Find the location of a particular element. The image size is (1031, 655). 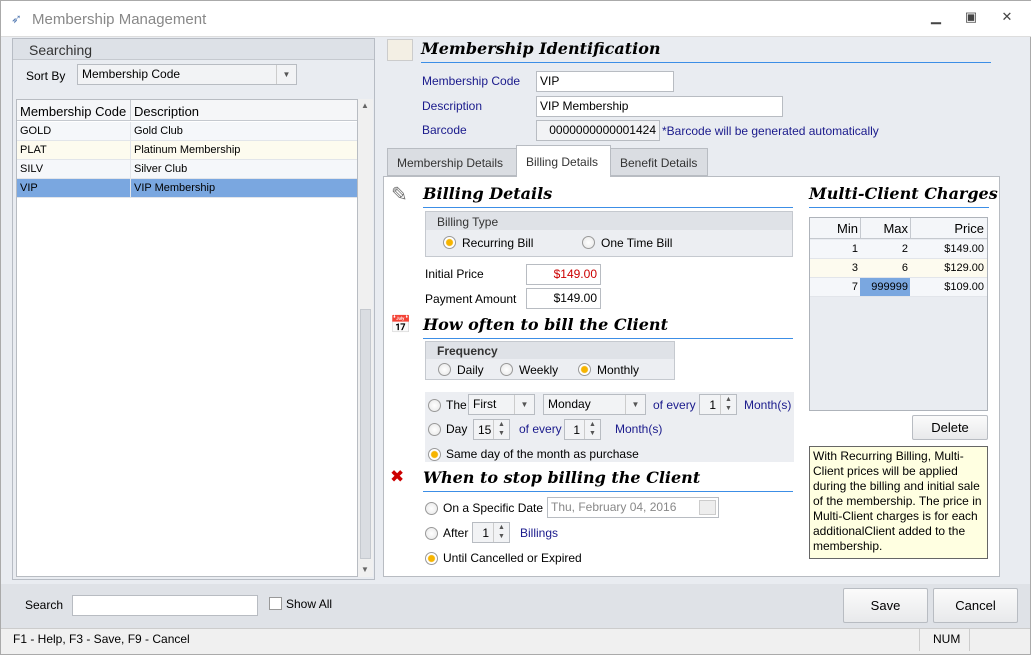

max-cell: 6 is located at coordinates (905, 268).